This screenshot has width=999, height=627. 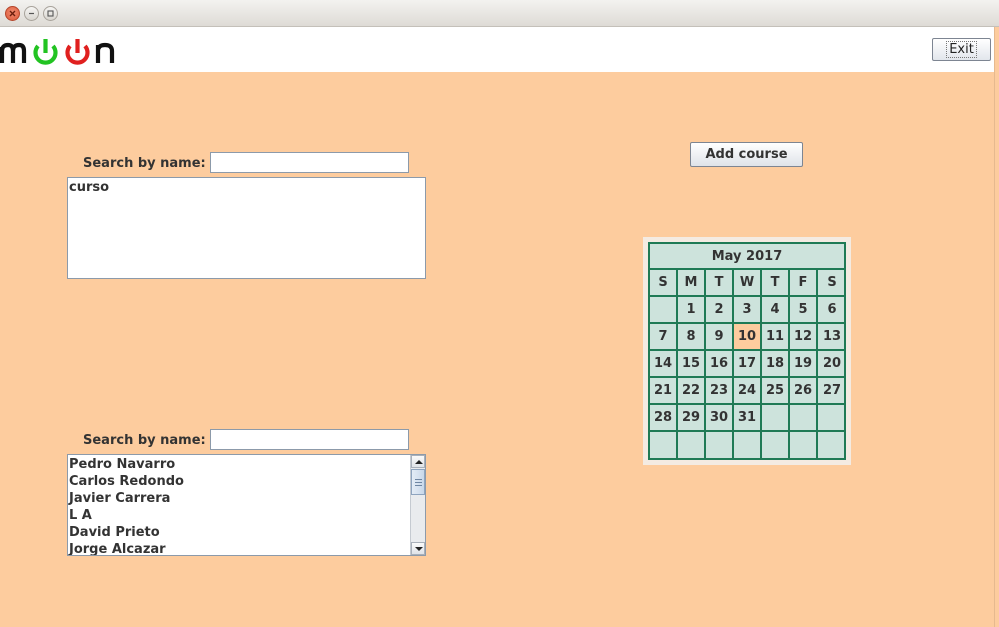 What do you see at coordinates (720, 310) in the screenshot?
I see `calendar-day: 2` at bounding box center [720, 310].